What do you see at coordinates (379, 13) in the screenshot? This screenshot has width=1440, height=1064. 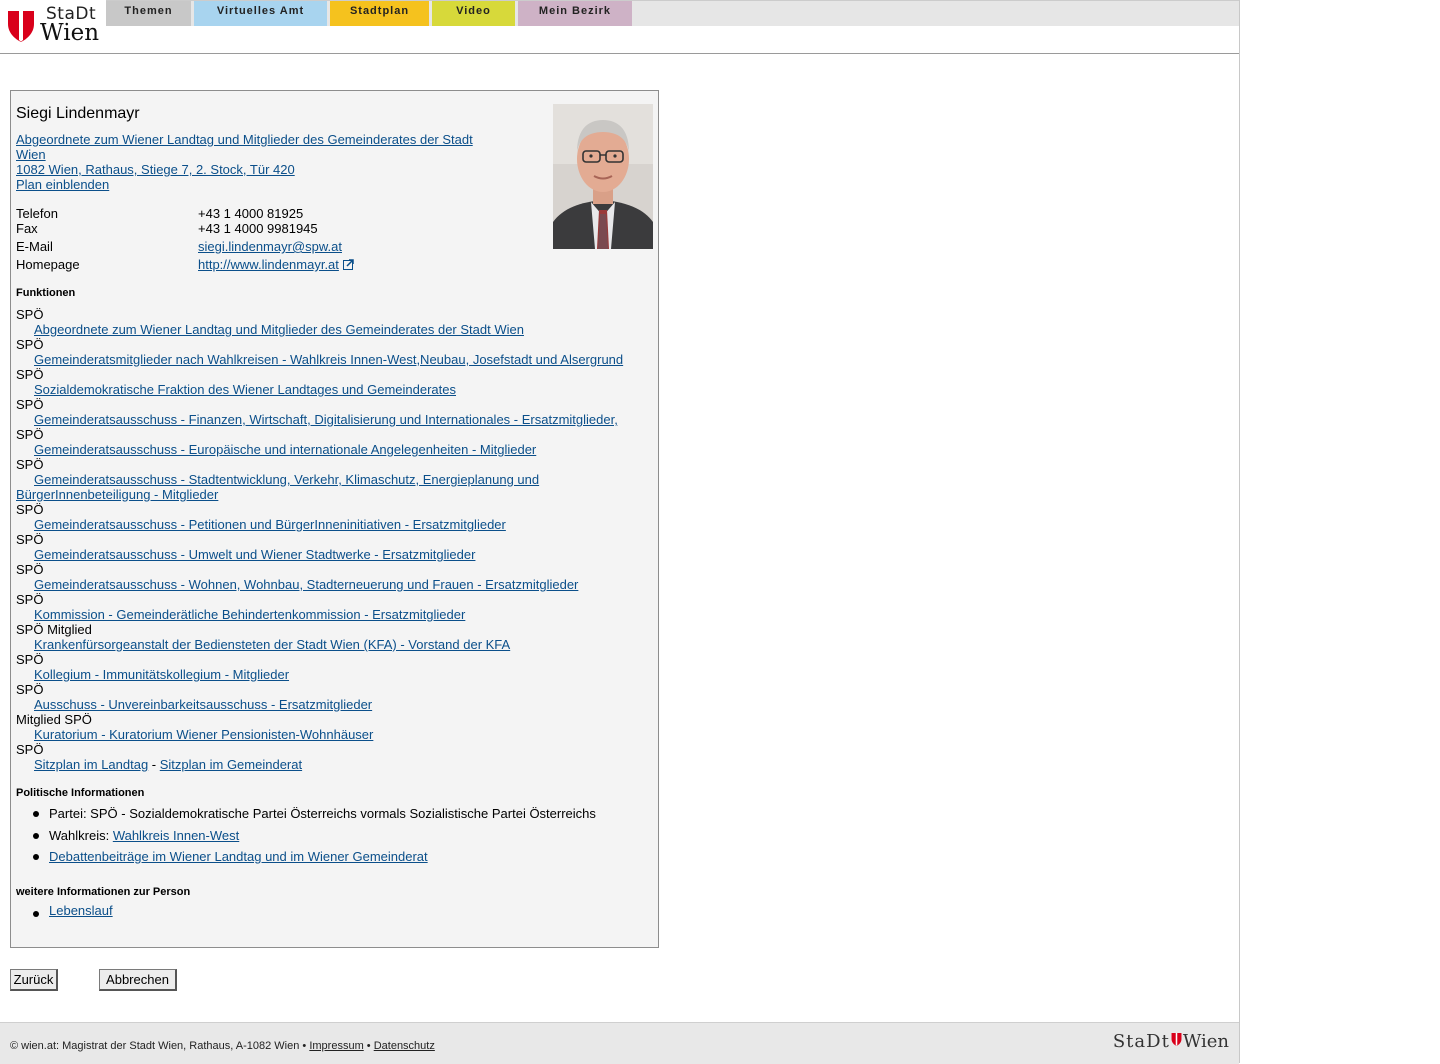 I see `tab-stadtplan: Stadtplan` at bounding box center [379, 13].